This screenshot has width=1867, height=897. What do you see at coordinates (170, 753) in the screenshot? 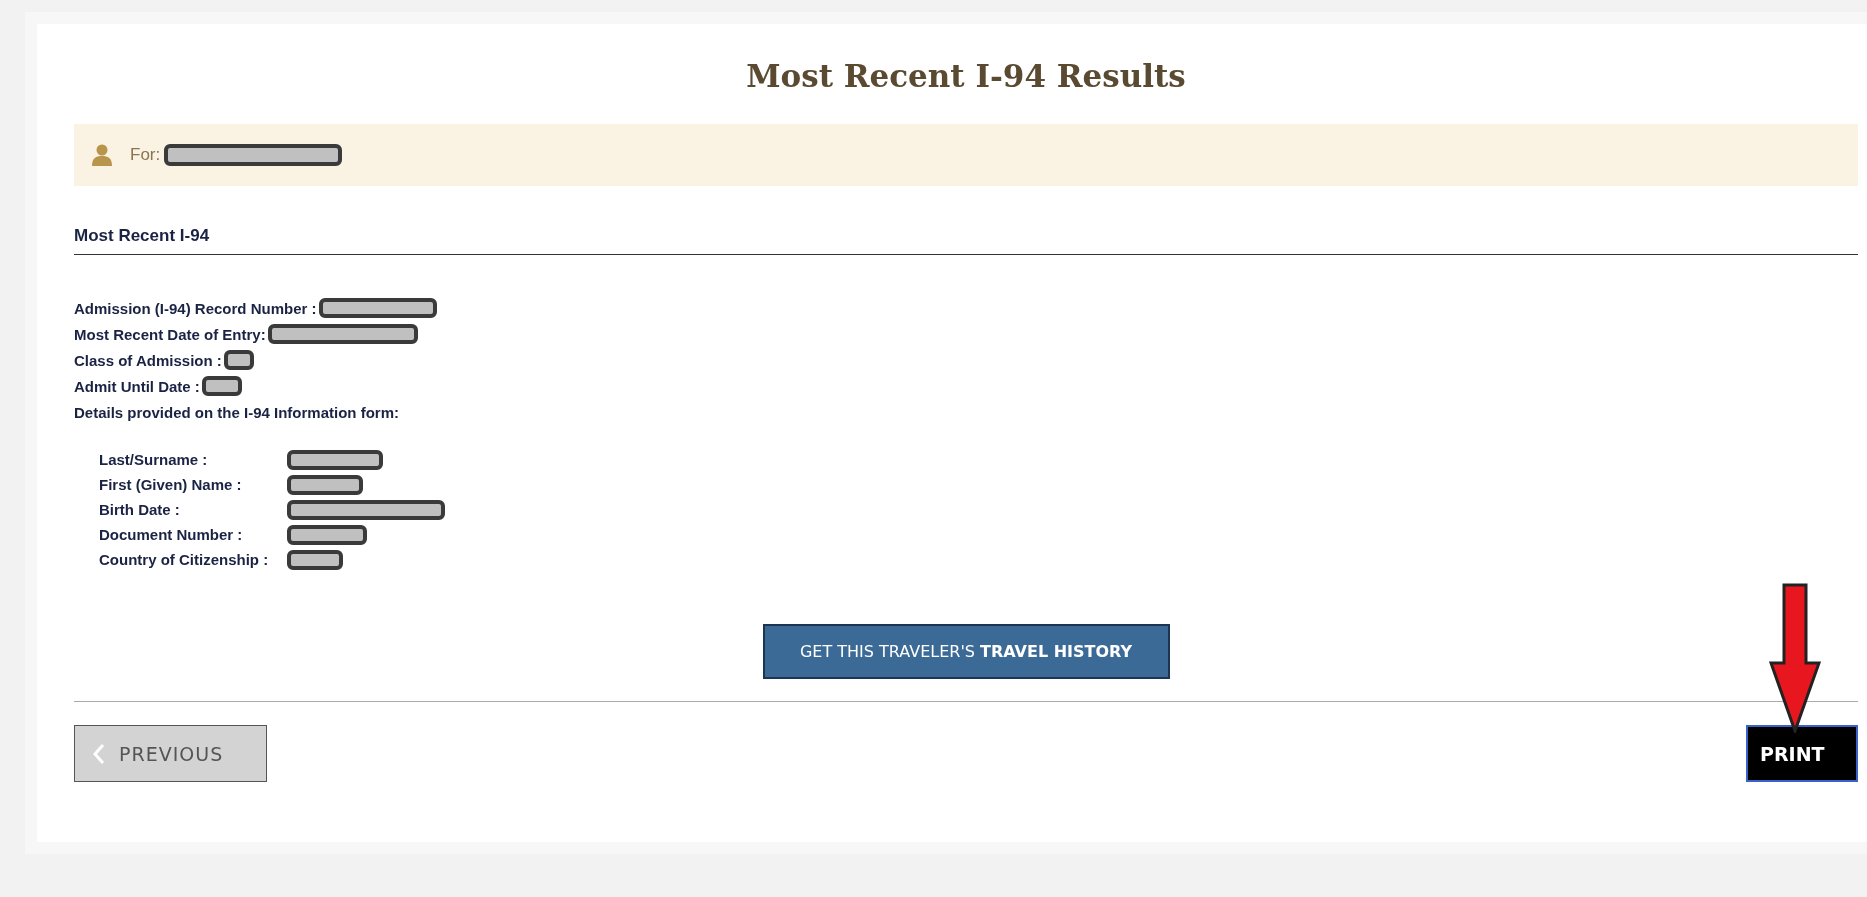
I see `previous-button: PREVIOUS` at bounding box center [170, 753].